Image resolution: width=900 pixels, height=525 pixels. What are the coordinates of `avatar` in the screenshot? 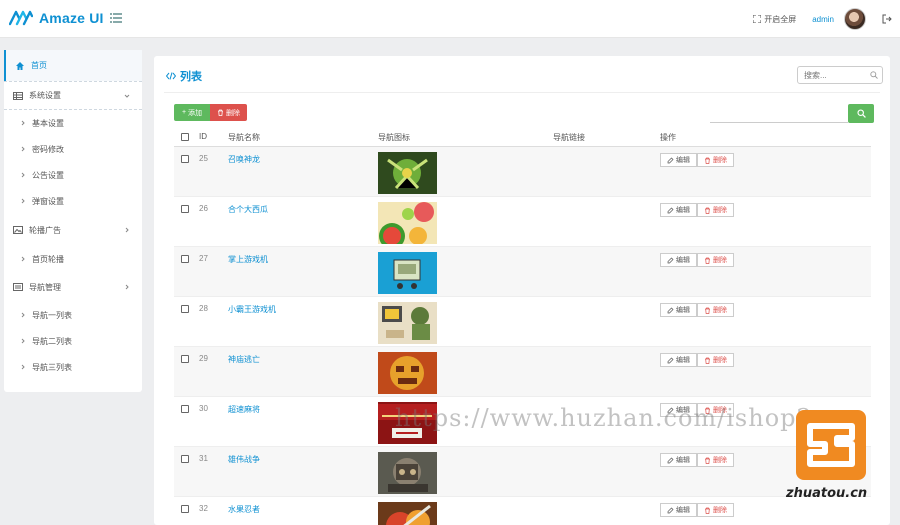 It's located at (855, 19).